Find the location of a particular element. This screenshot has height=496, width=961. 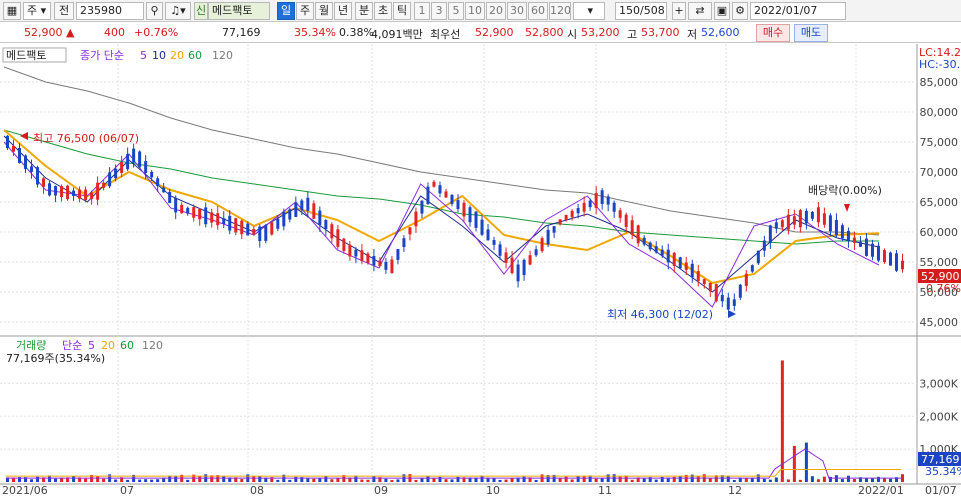

interval-120: 120 is located at coordinates (560, 11).